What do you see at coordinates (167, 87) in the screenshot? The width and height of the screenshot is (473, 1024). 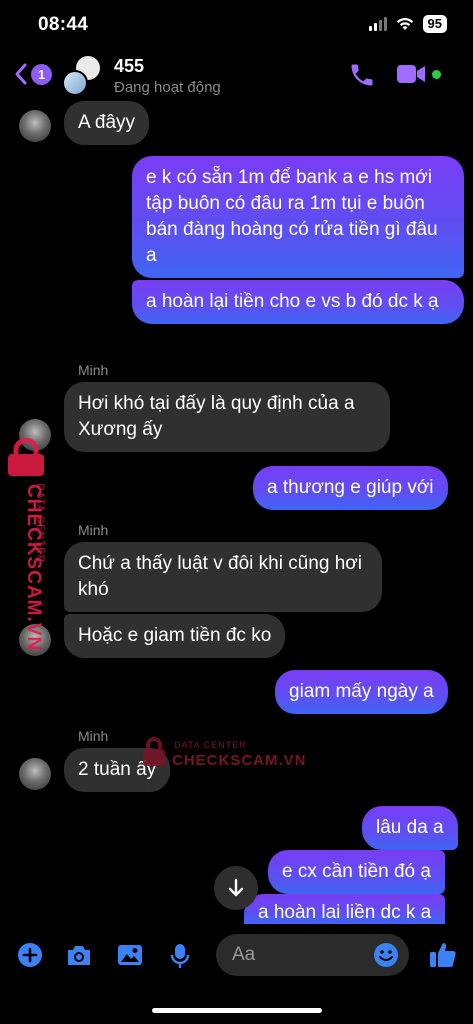 I see `active-status: Đang hoạt động` at bounding box center [167, 87].